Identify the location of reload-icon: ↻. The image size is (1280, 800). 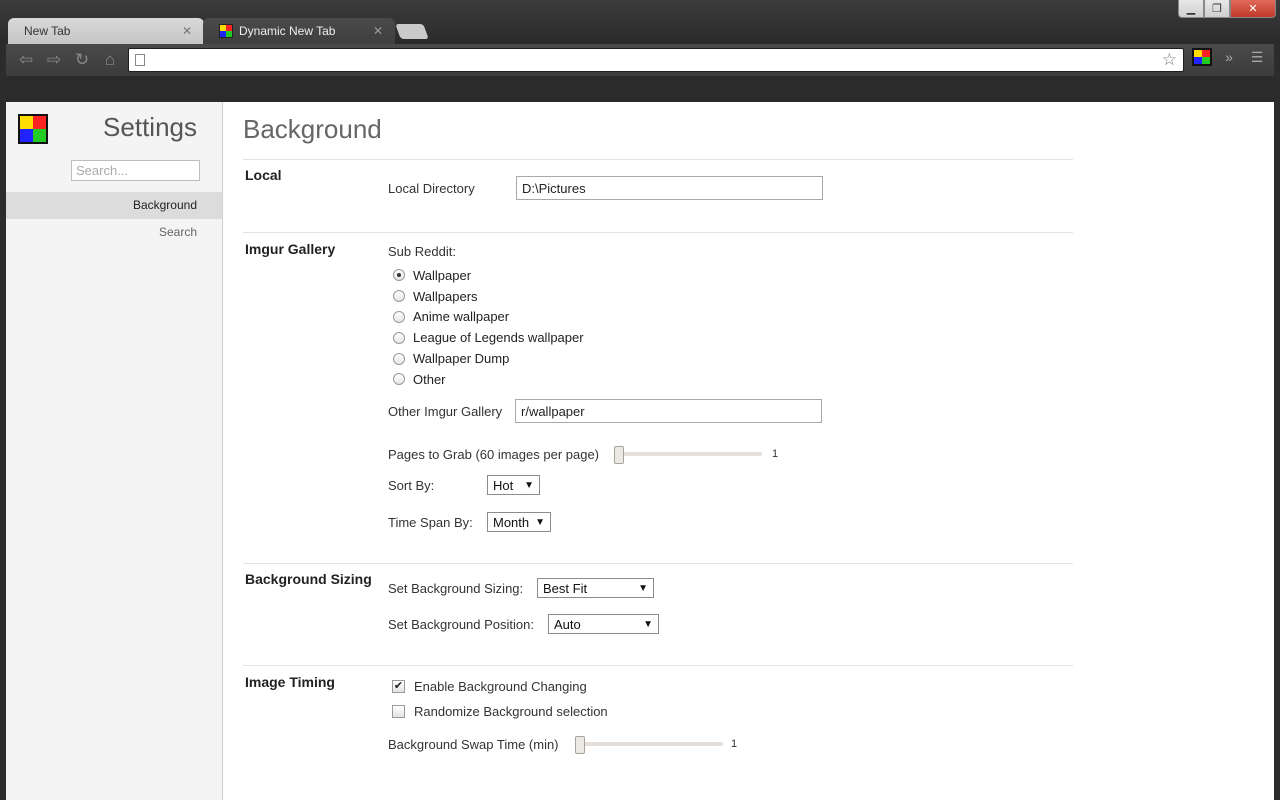
(82, 60).